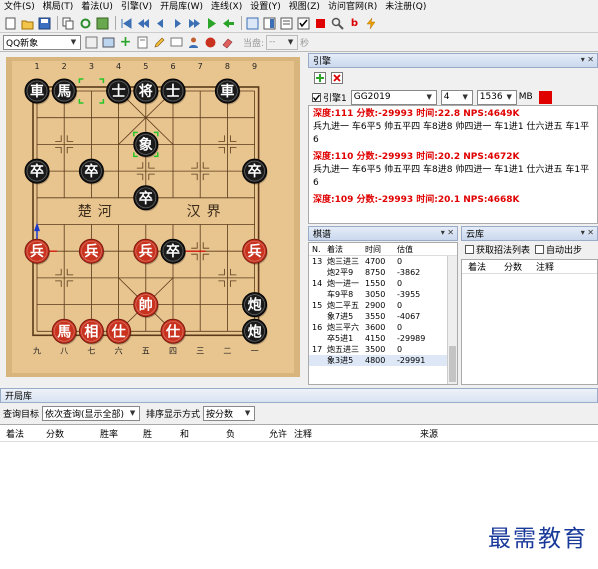 Image resolution: width=598 pixels, height=569 pixels. I want to click on menu-item: 连线(X), so click(226, 7).